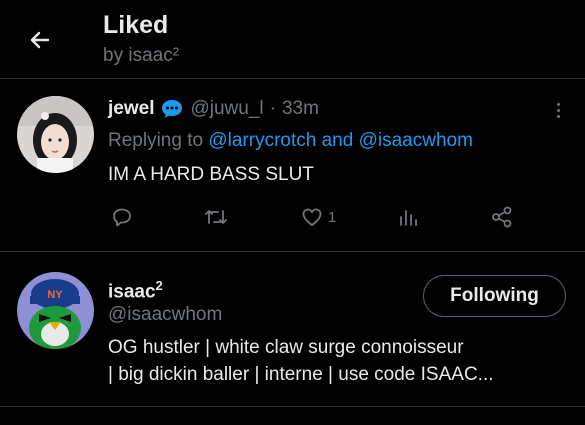 This screenshot has width=585, height=425. What do you see at coordinates (159, 285) in the screenshot?
I see `name-superscript: 2` at bounding box center [159, 285].